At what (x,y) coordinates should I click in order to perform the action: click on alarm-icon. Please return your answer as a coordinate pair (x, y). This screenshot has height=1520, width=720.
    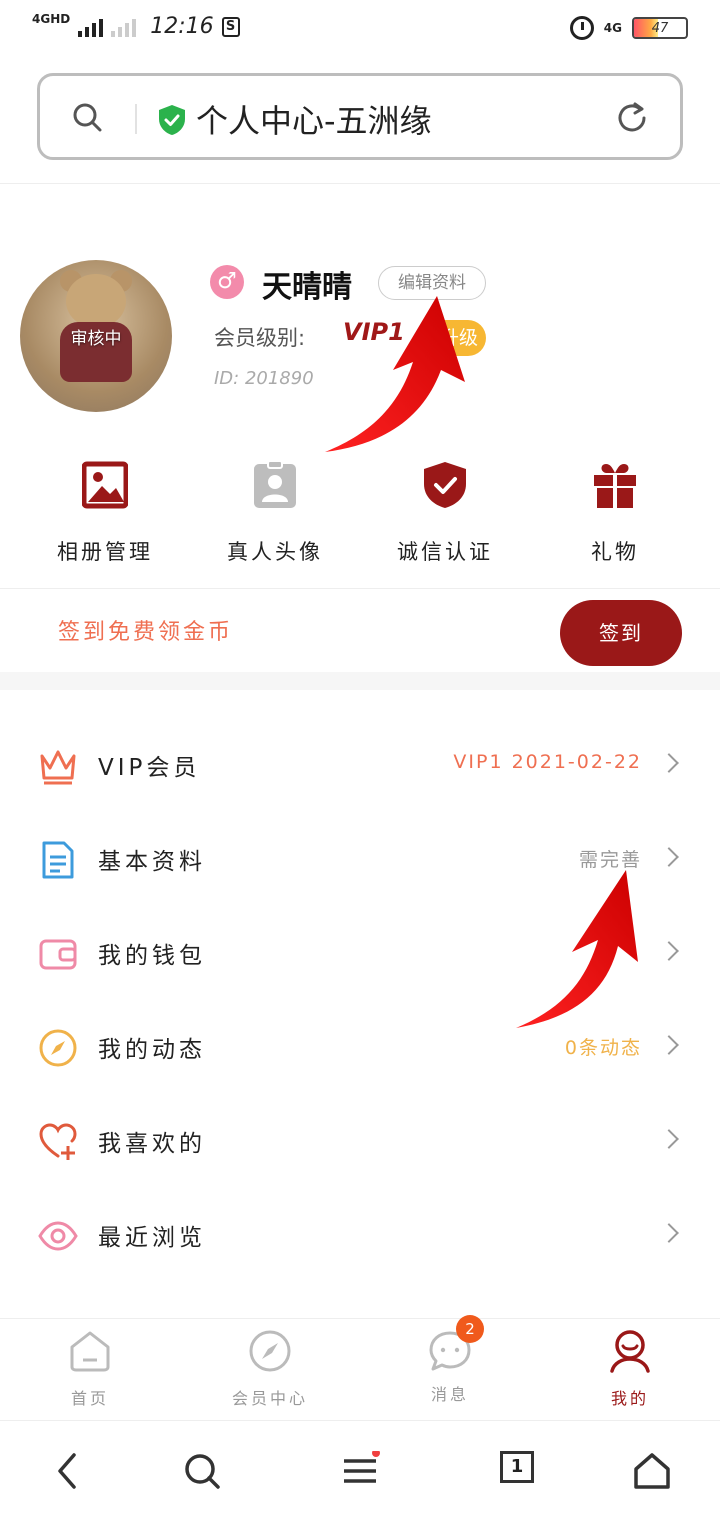
    Looking at the image, I should click on (581, 28).